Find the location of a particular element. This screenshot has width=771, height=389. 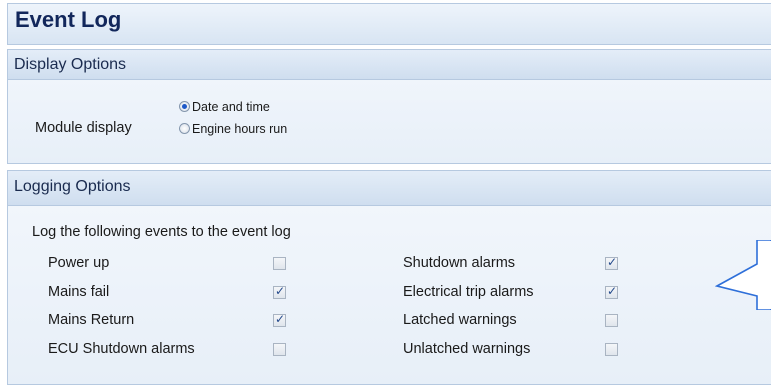

radio-engine-hours-run-label: Engine hours run is located at coordinates (239, 129).